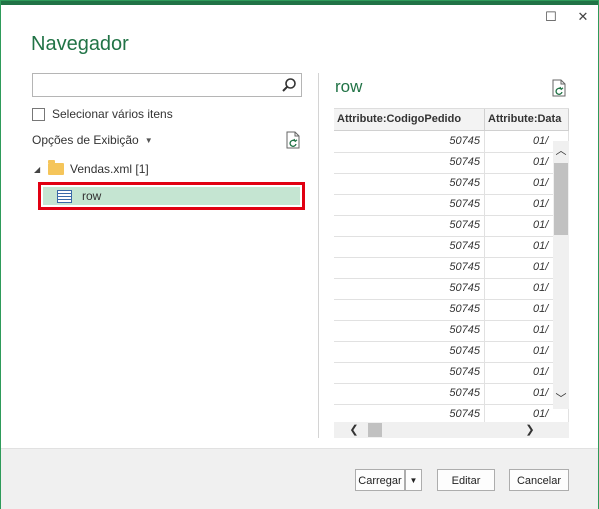  I want to click on table-header: Attribute:CodigoPedido Attribute:Data, so click(451, 120).